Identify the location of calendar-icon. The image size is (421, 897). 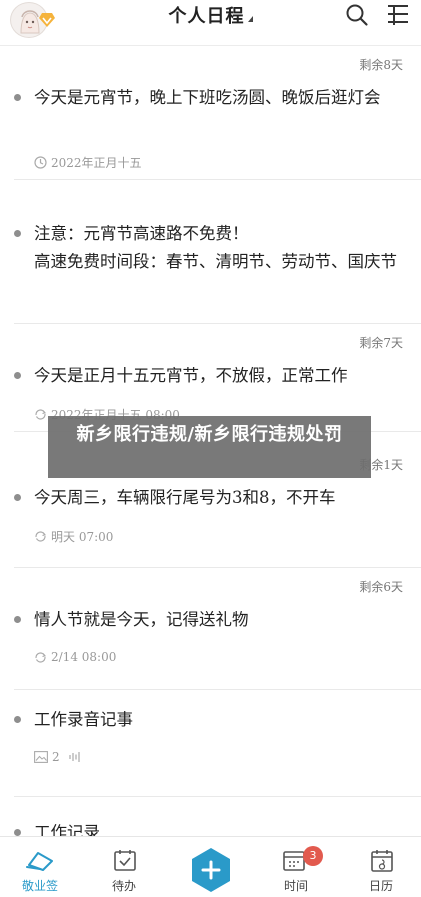
(382, 861).